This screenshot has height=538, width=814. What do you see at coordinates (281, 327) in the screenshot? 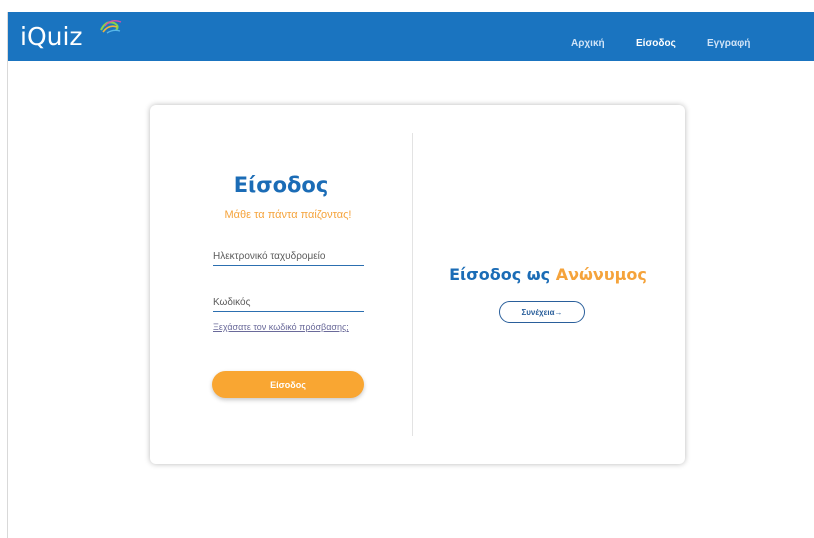
I see `forgot-password-link: Ξεχάσατε τον κωδικό πρόσβασης;` at bounding box center [281, 327].